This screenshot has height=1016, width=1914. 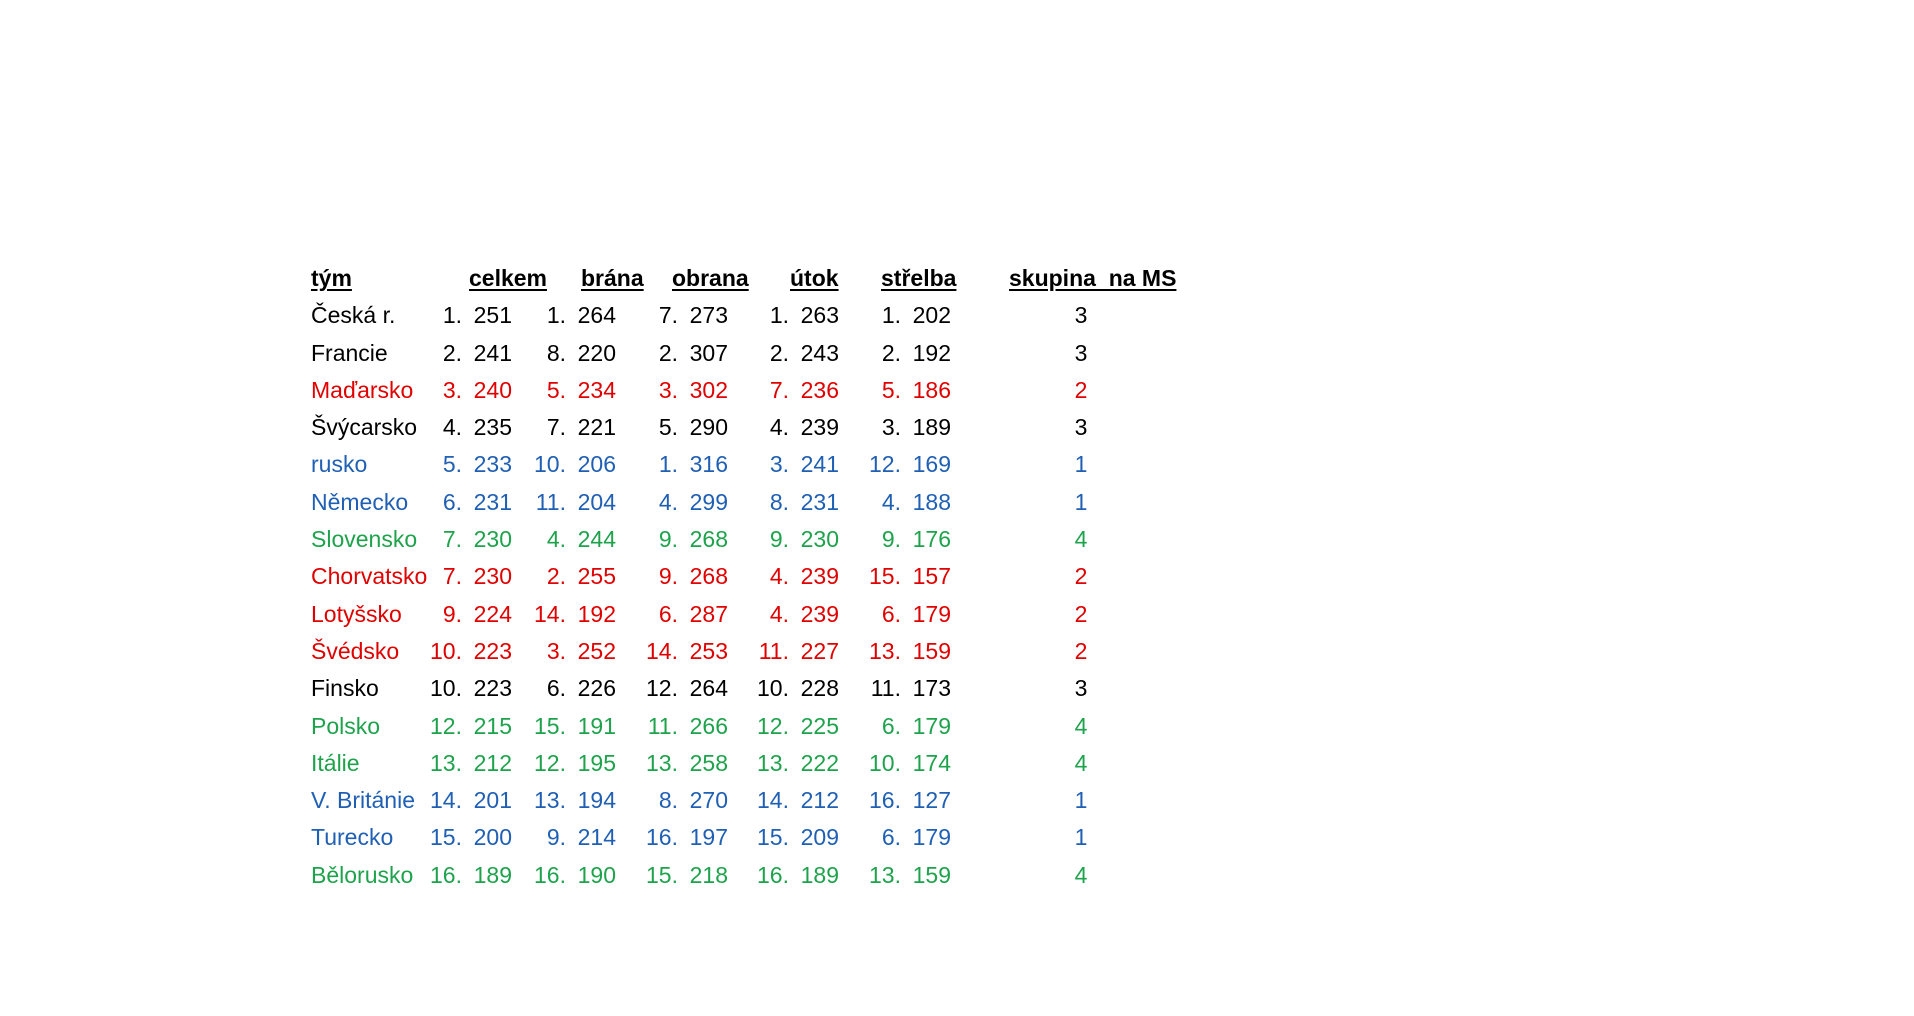 What do you see at coordinates (492, 688) in the screenshot?
I see `total-points: 223` at bounding box center [492, 688].